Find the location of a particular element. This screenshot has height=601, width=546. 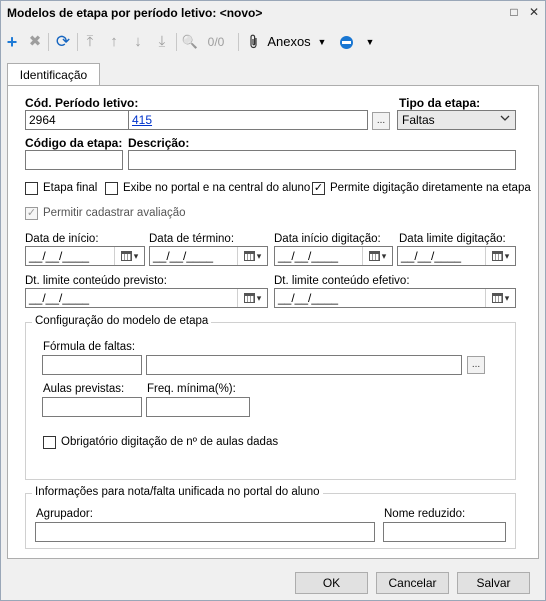

descricao-label: Descrição: is located at coordinates (159, 143).